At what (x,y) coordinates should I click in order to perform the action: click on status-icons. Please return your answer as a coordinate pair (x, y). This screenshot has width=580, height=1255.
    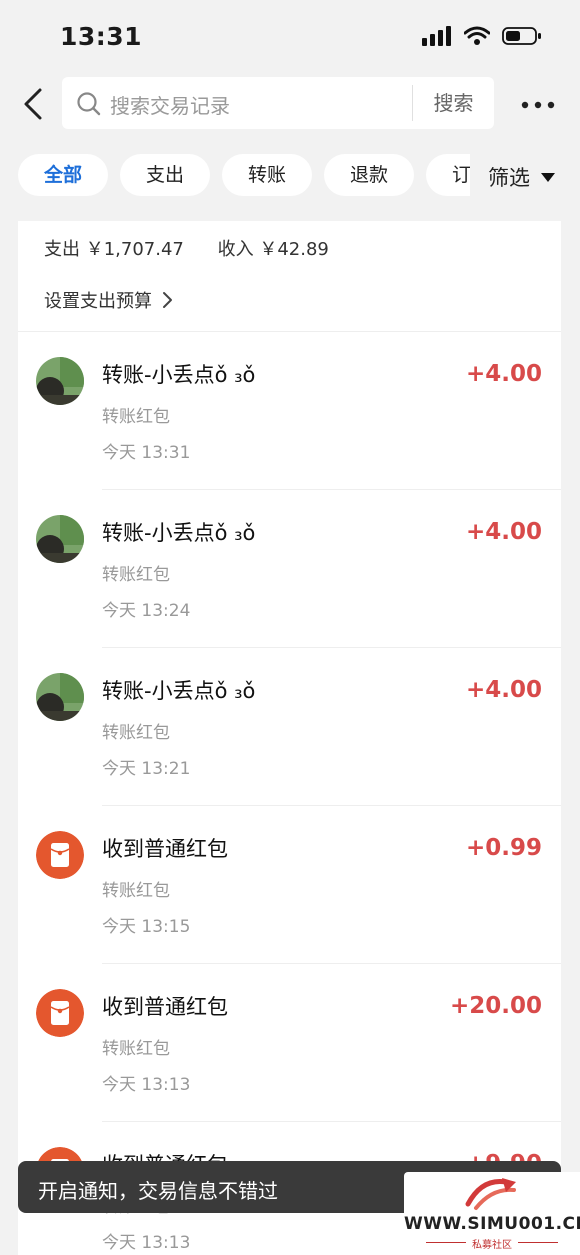
    Looking at the image, I should click on (482, 36).